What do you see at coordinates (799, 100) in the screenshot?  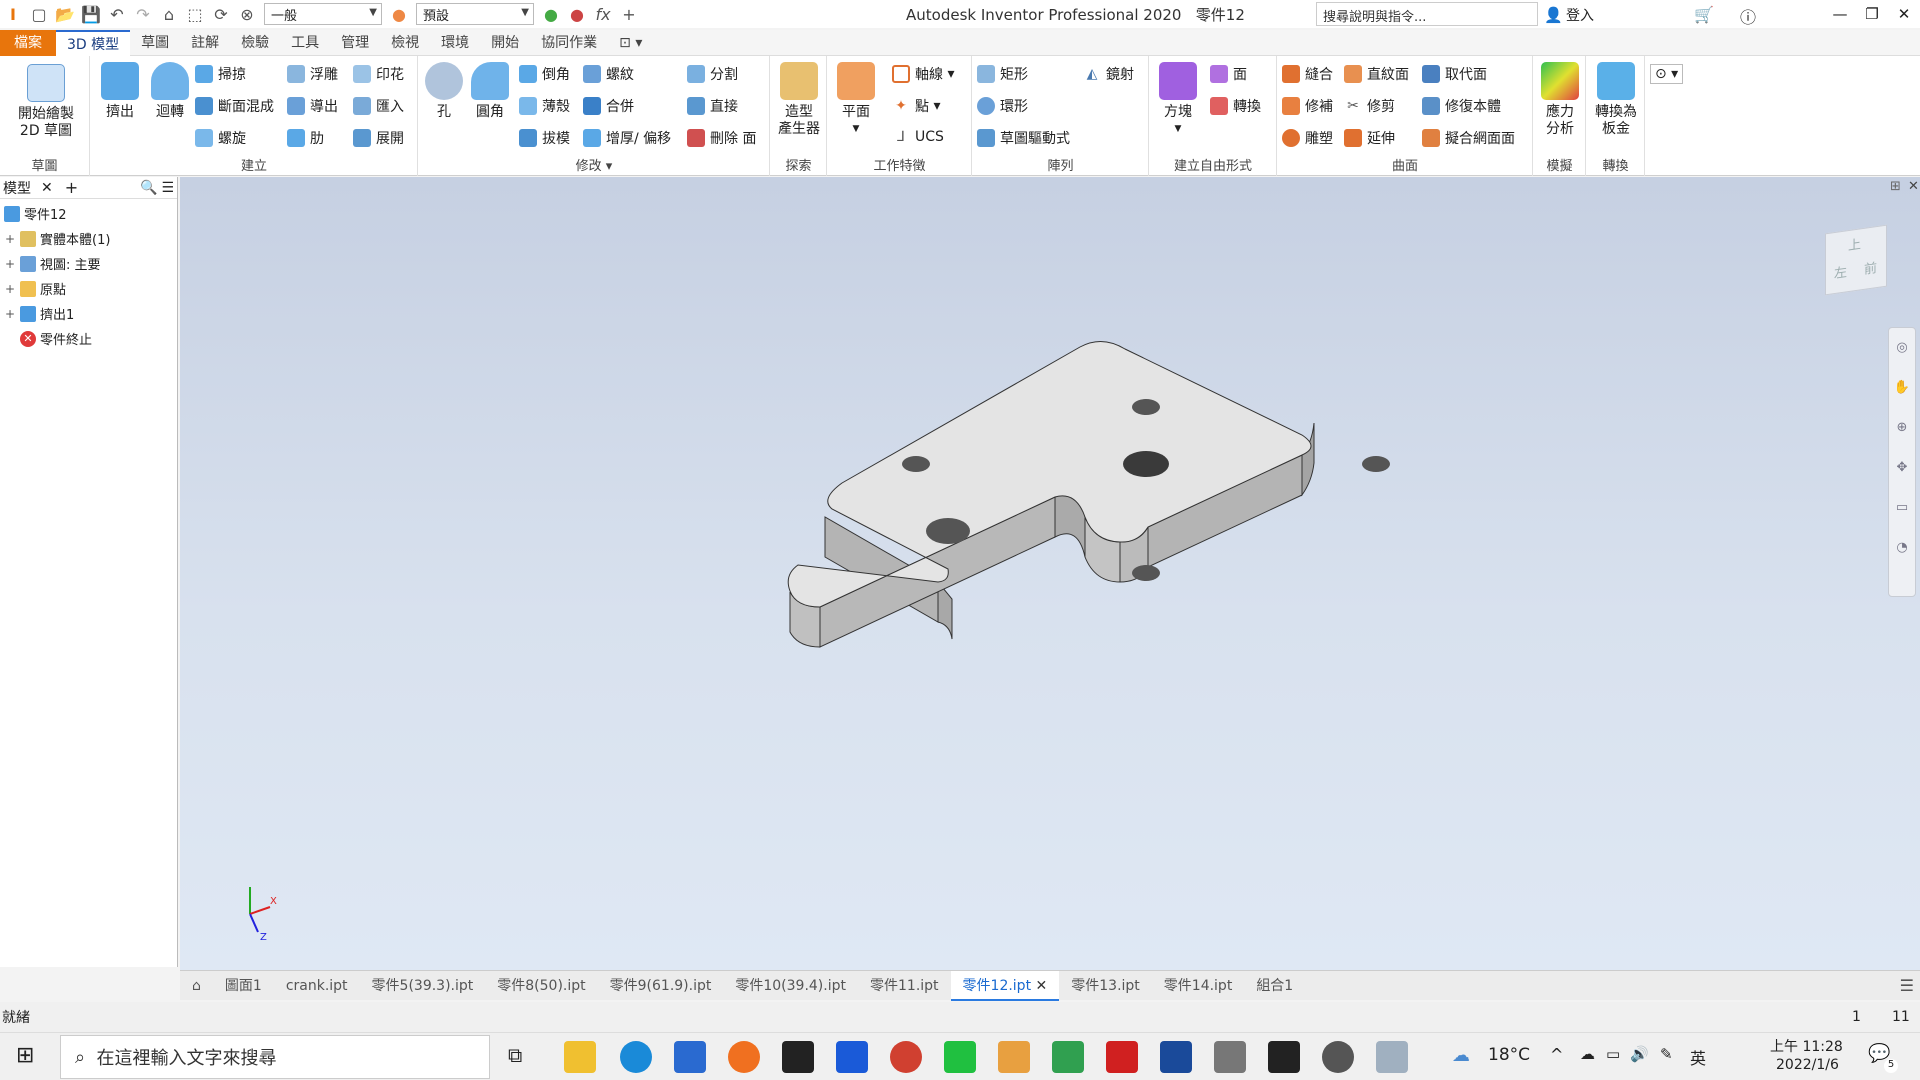 I see `shape-generator-button: 造型 產生器` at bounding box center [799, 100].